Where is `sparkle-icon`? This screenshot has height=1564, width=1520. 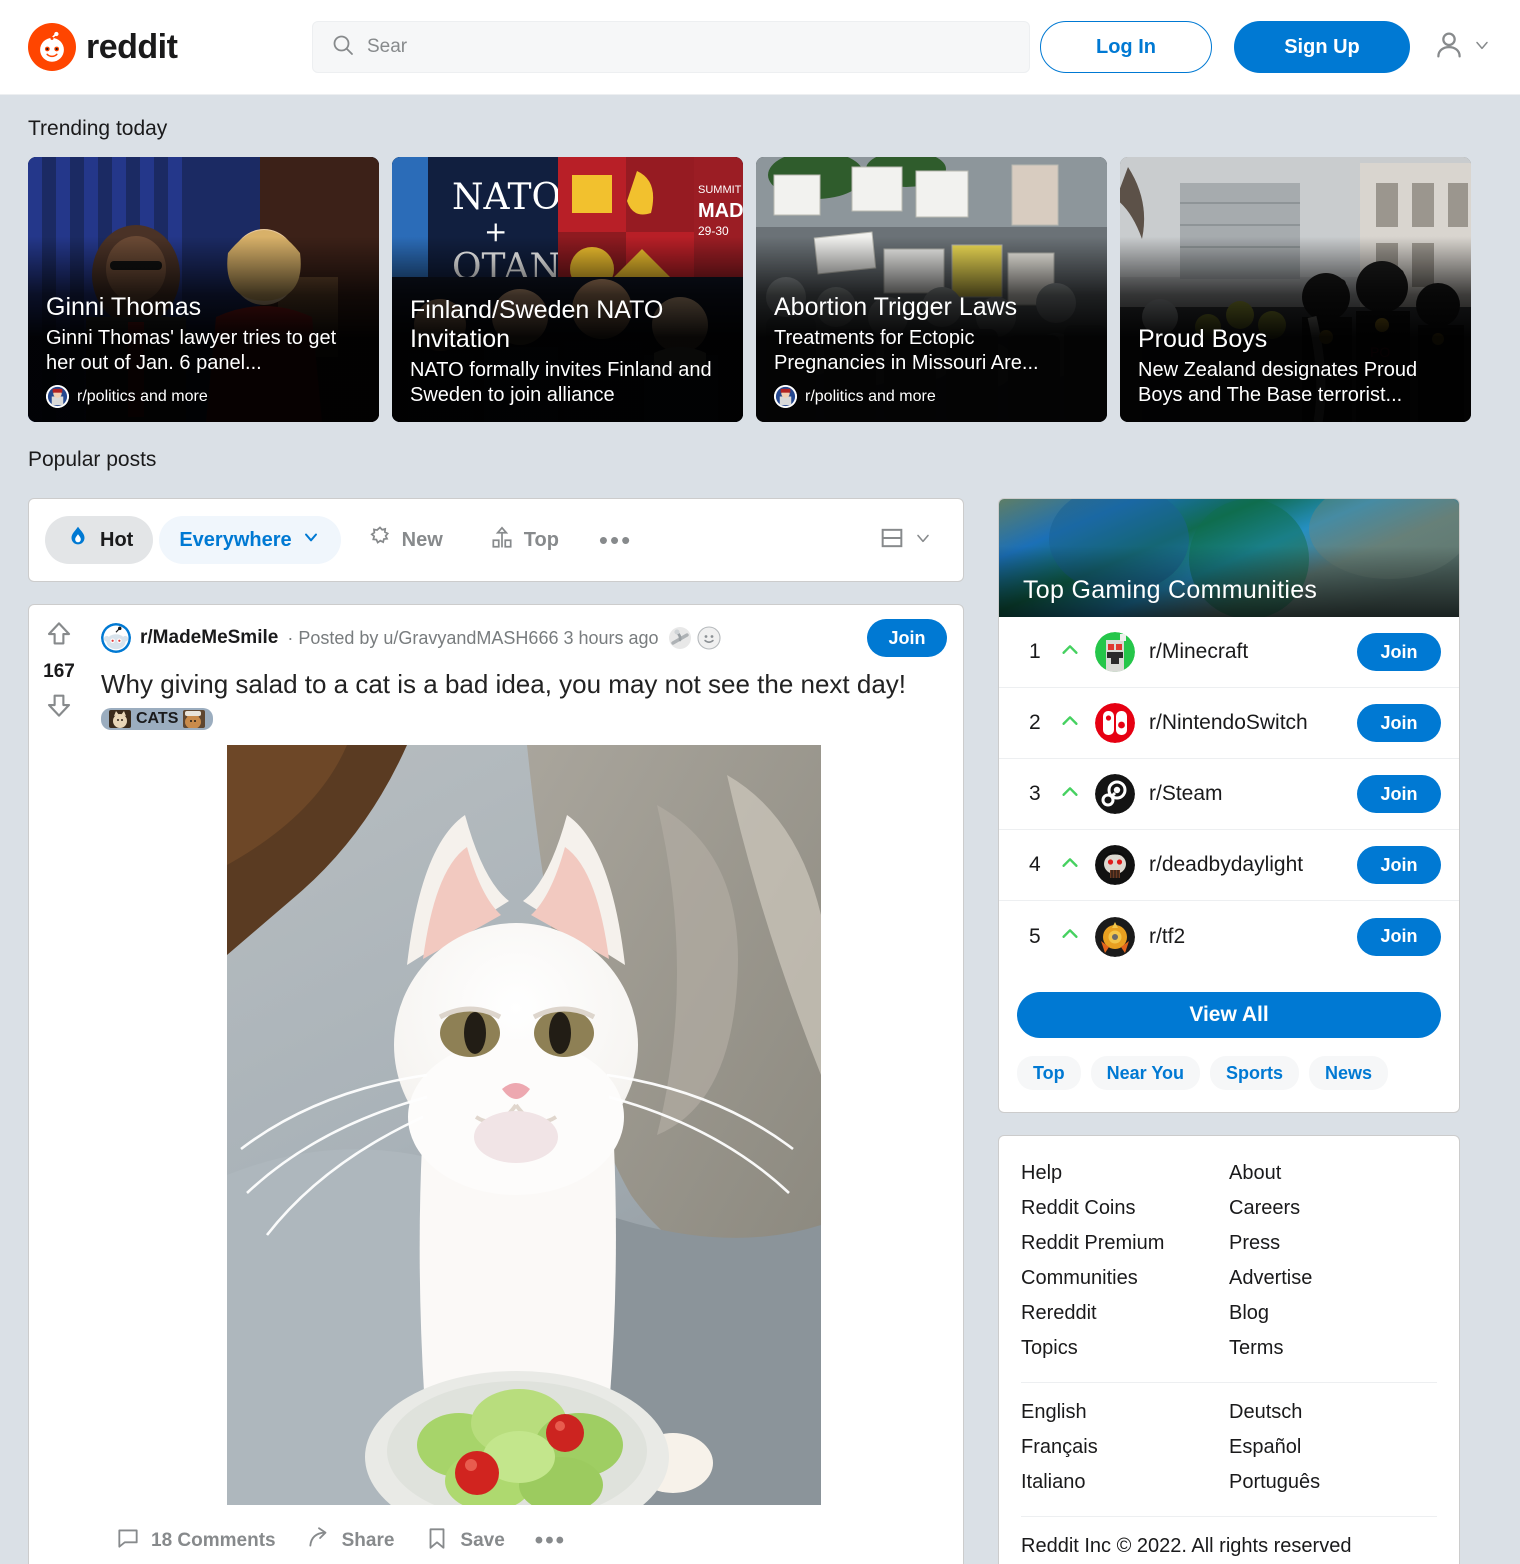
sparkle-icon is located at coordinates (380, 540).